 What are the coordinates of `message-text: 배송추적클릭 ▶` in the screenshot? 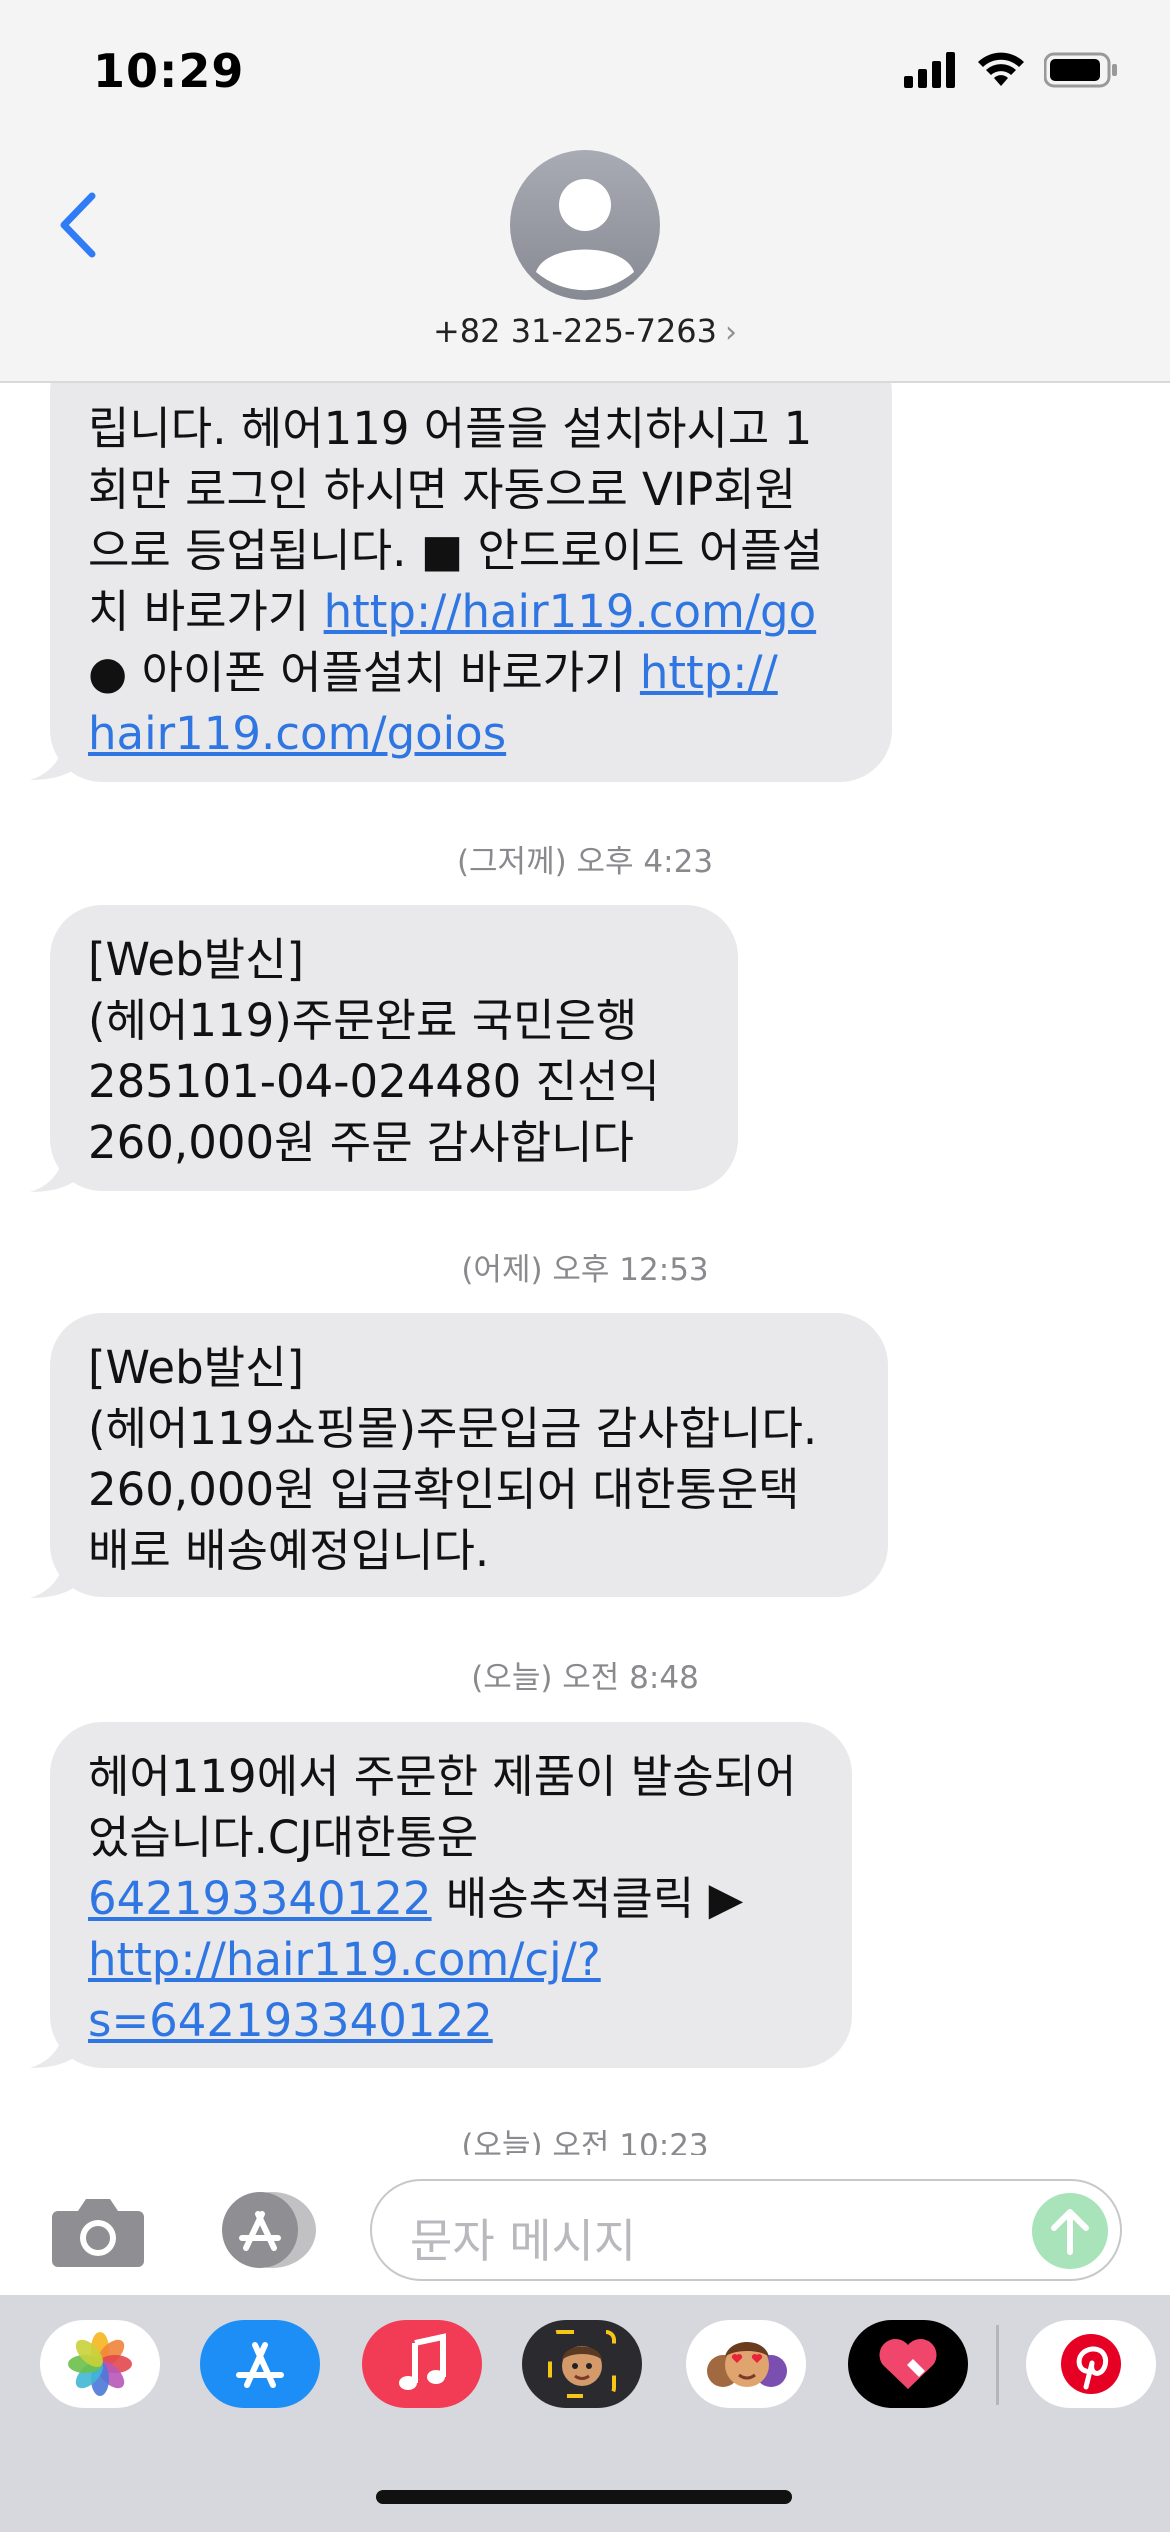 It's located at (587, 1898).